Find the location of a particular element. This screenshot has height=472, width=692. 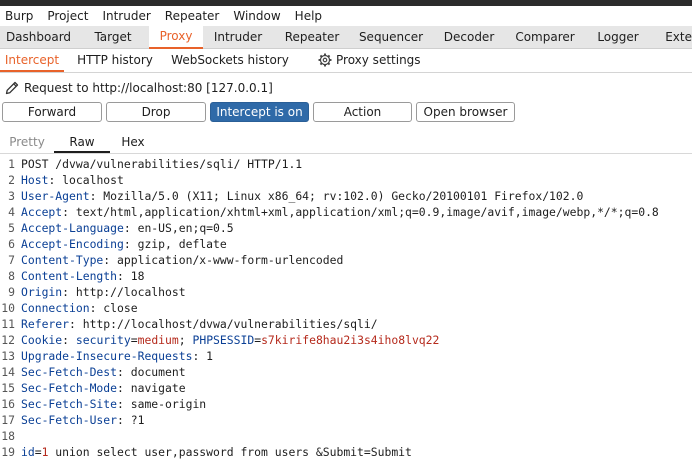

header-name: Sec-Fetch-Mode is located at coordinates (69, 388).